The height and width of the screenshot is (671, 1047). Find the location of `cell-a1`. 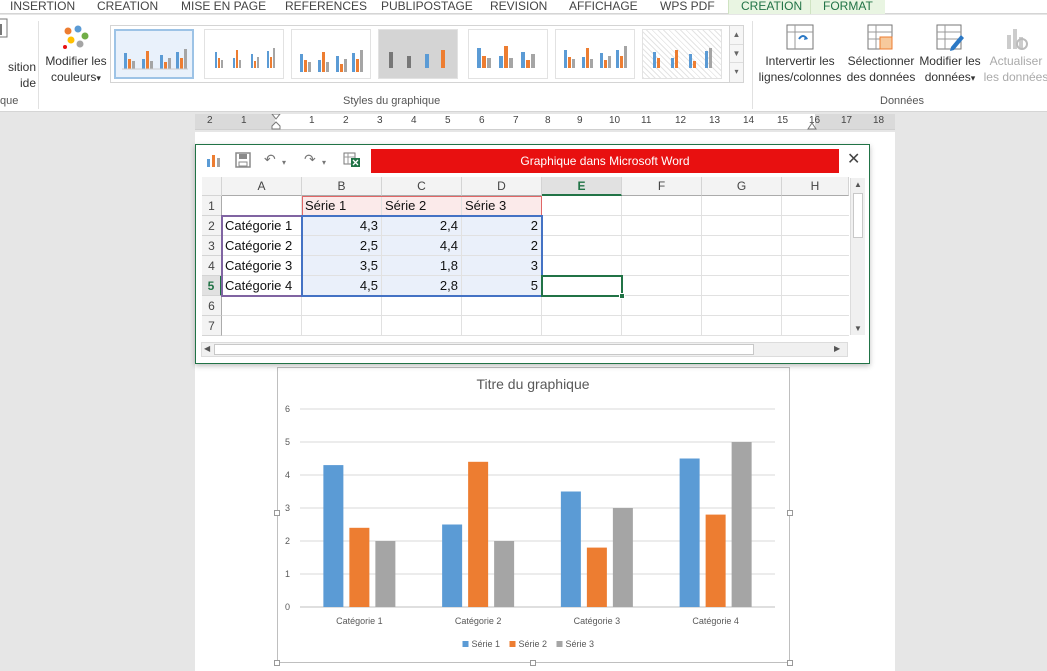

cell-a1 is located at coordinates (262, 206).